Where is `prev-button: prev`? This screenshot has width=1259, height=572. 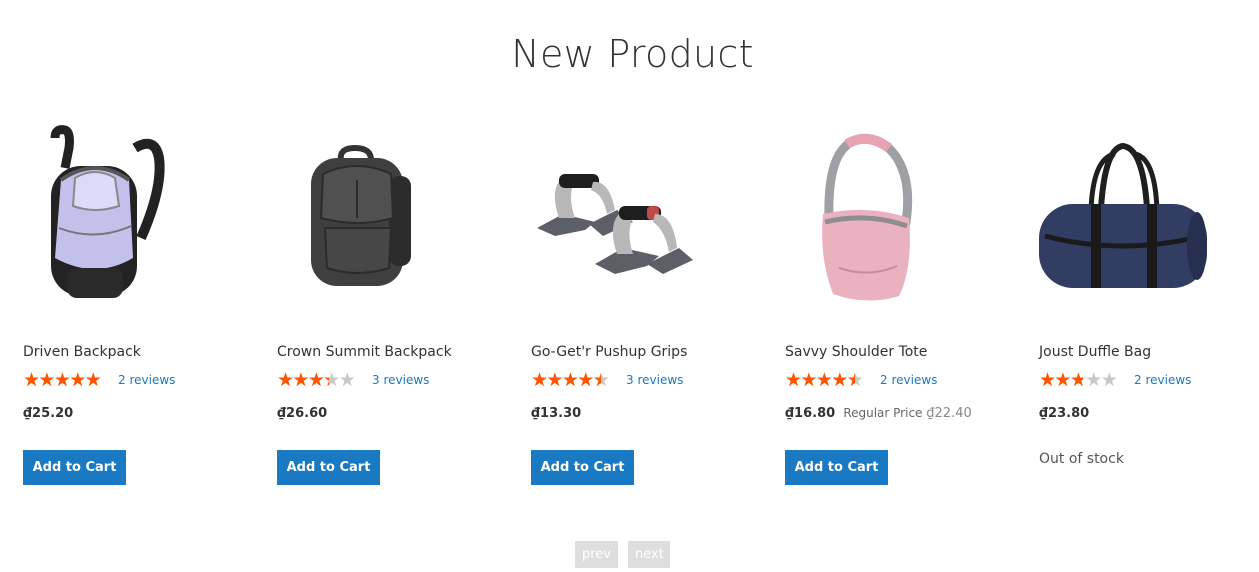 prev-button: prev is located at coordinates (596, 554).